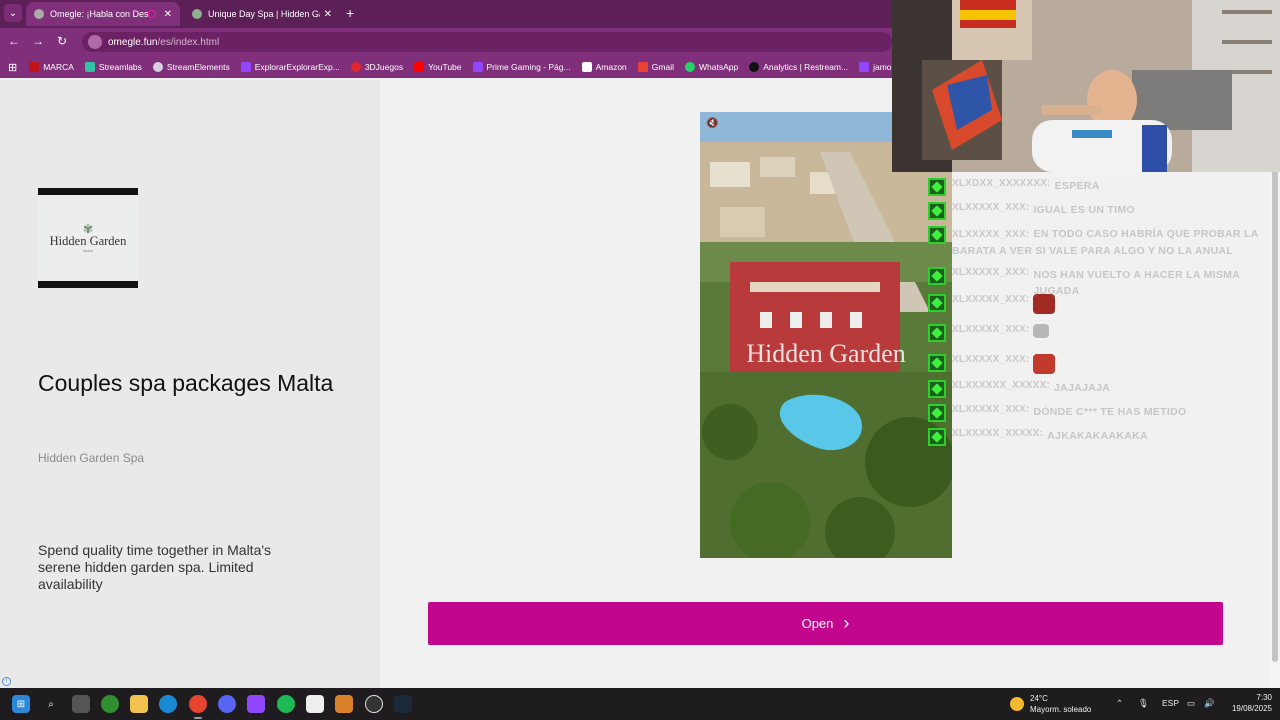 This screenshot has height=720, width=1280. I want to click on bookmark-label: Streamlabs, so click(120, 67).